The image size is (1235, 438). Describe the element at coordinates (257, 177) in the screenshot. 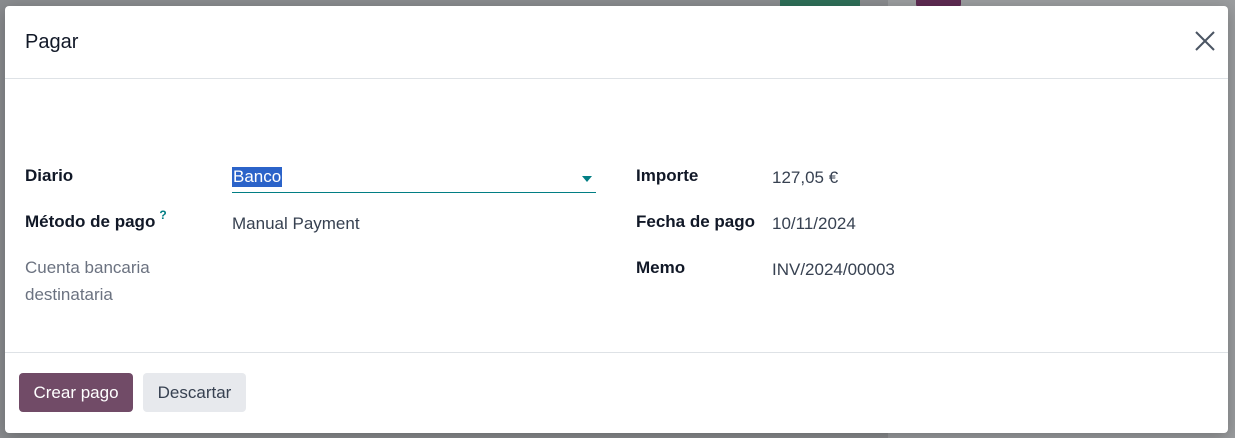

I see `journal-select-value: Banco` at that location.